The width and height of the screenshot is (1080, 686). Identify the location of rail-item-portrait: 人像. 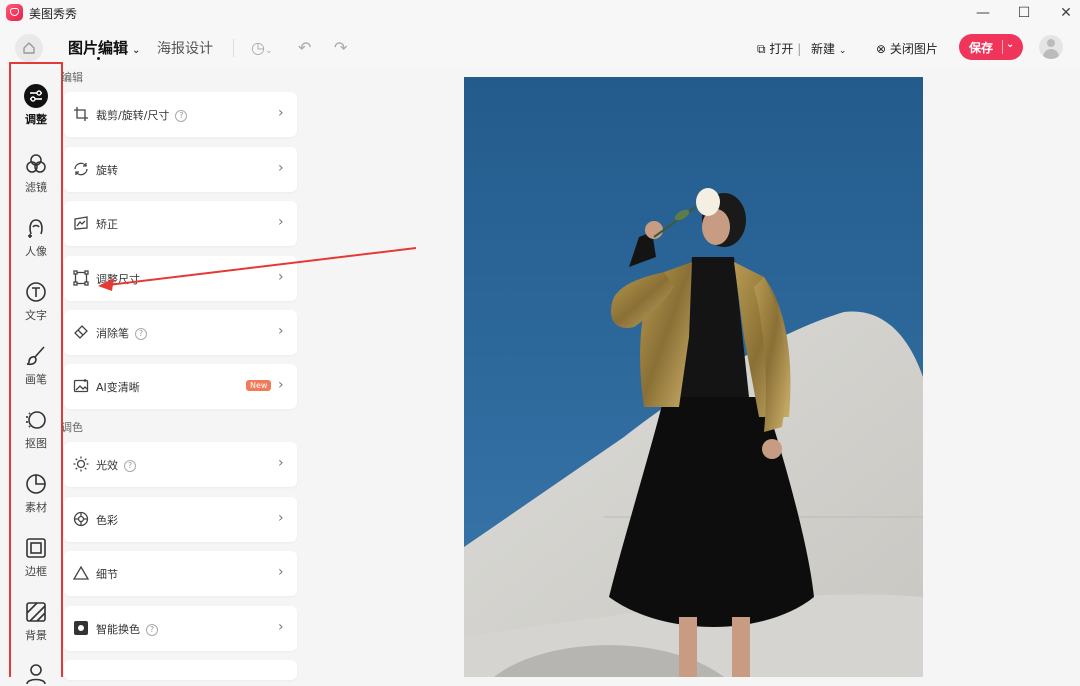
(36, 237).